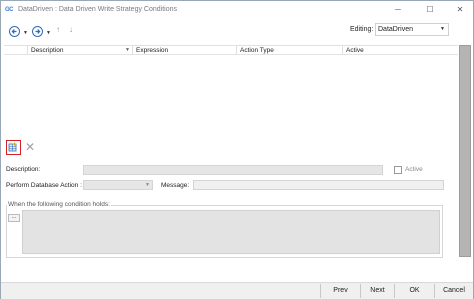 The image size is (474, 299). I want to click on remove-condition-icon: ✕, so click(30, 147).